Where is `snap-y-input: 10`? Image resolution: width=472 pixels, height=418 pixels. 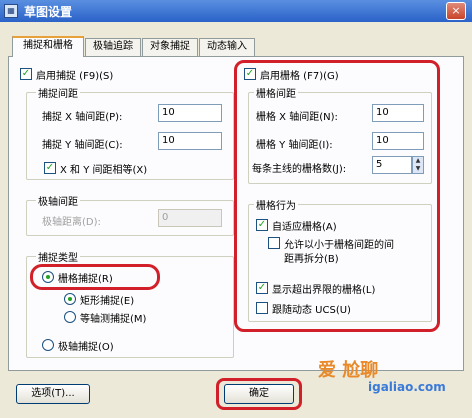 snap-y-input: 10 is located at coordinates (190, 141).